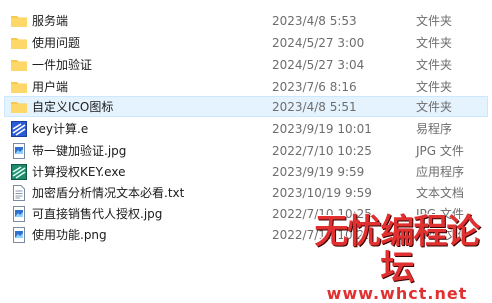 The width and height of the screenshot is (492, 303). Describe the element at coordinates (434, 129) in the screenshot. I see `file-type: 易程序` at that location.